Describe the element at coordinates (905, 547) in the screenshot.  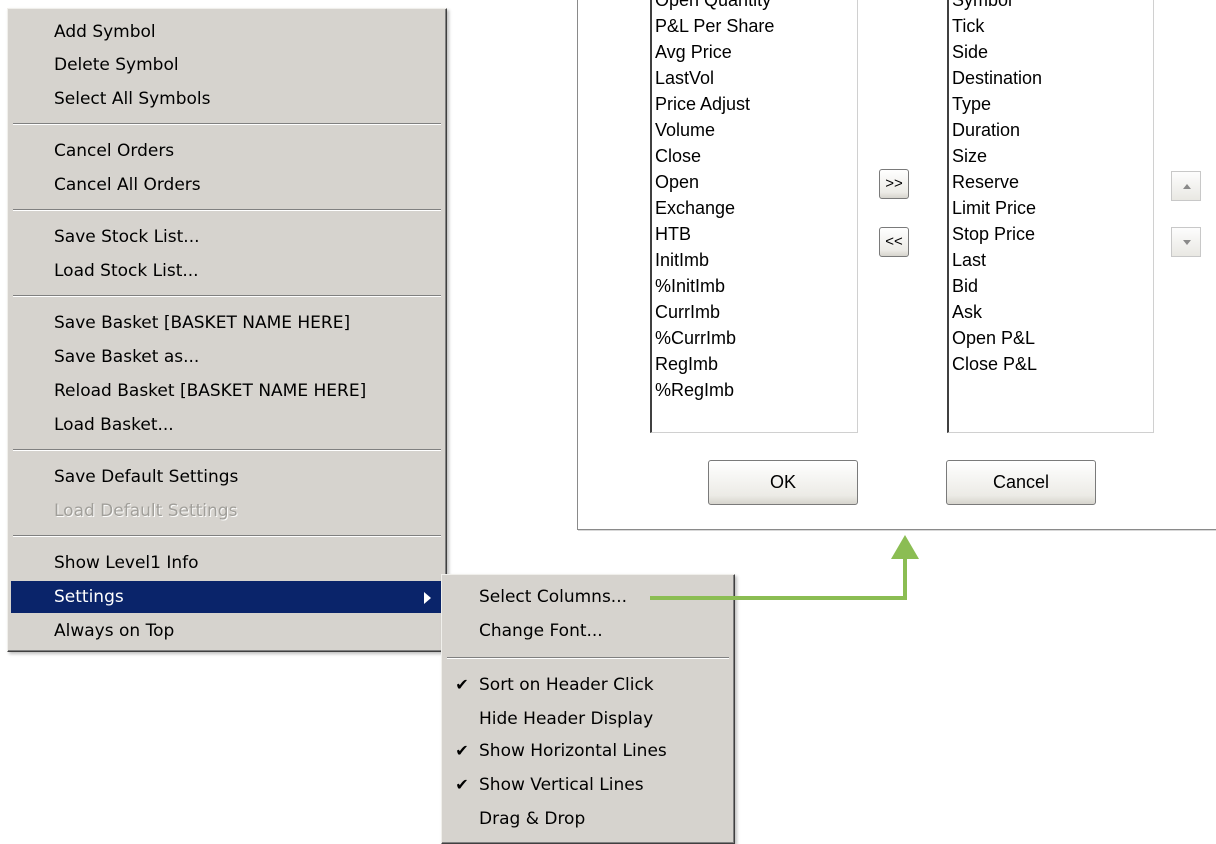
I see `callout-arrow-head-icon` at that location.